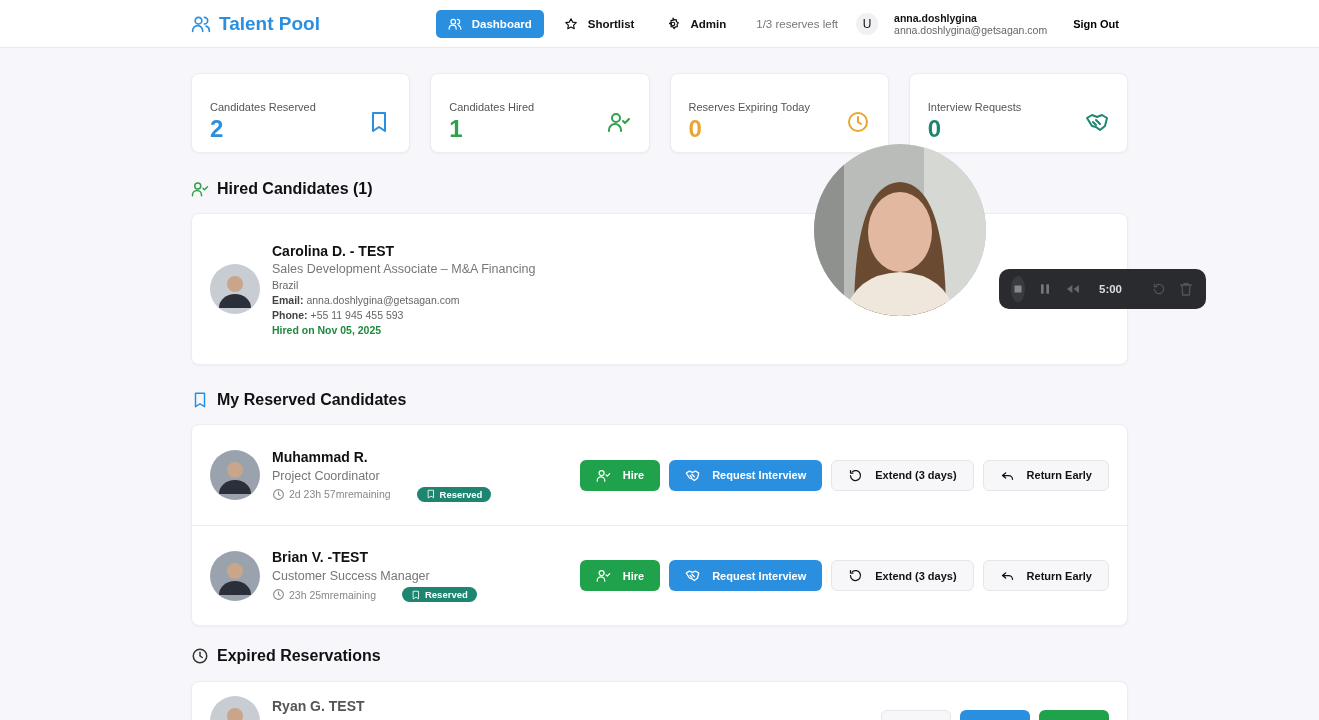 The width and height of the screenshot is (1319, 720). Describe the element at coordinates (217, 129) in the screenshot. I see `stat-value: 2` at that location.